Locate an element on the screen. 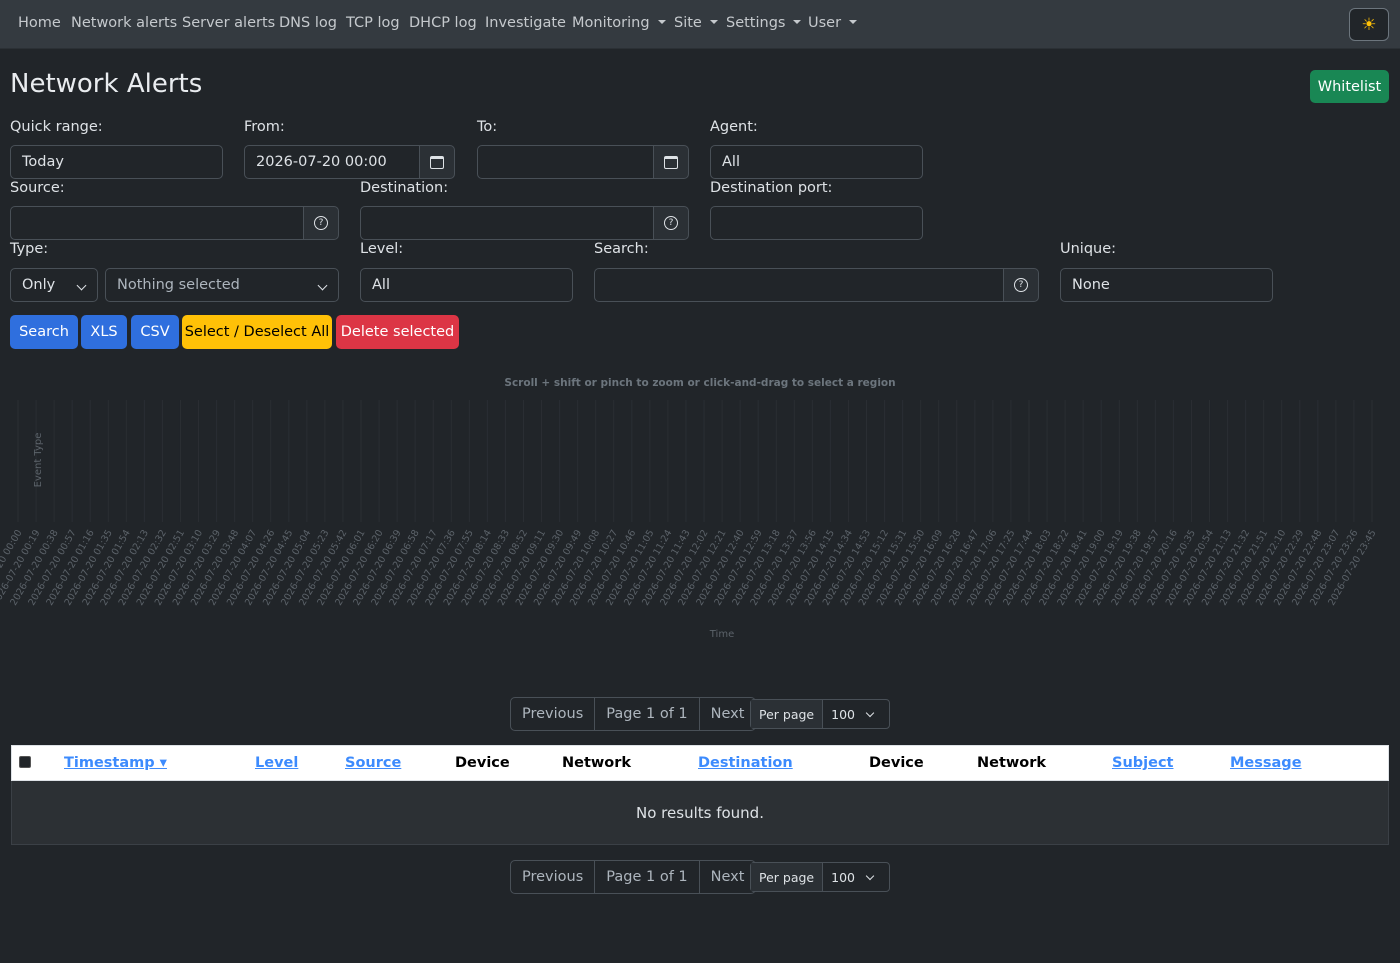 This screenshot has width=1400, height=963. theme-toggle-button: ☀ is located at coordinates (1369, 24).